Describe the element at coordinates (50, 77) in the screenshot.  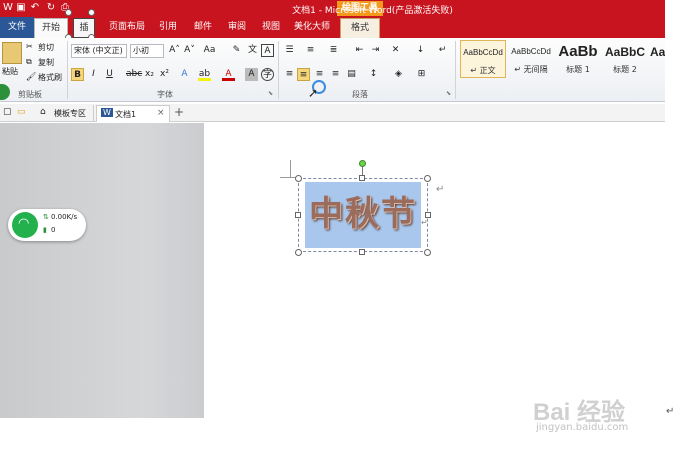
I see `format-painter-button: 格式刷` at that location.